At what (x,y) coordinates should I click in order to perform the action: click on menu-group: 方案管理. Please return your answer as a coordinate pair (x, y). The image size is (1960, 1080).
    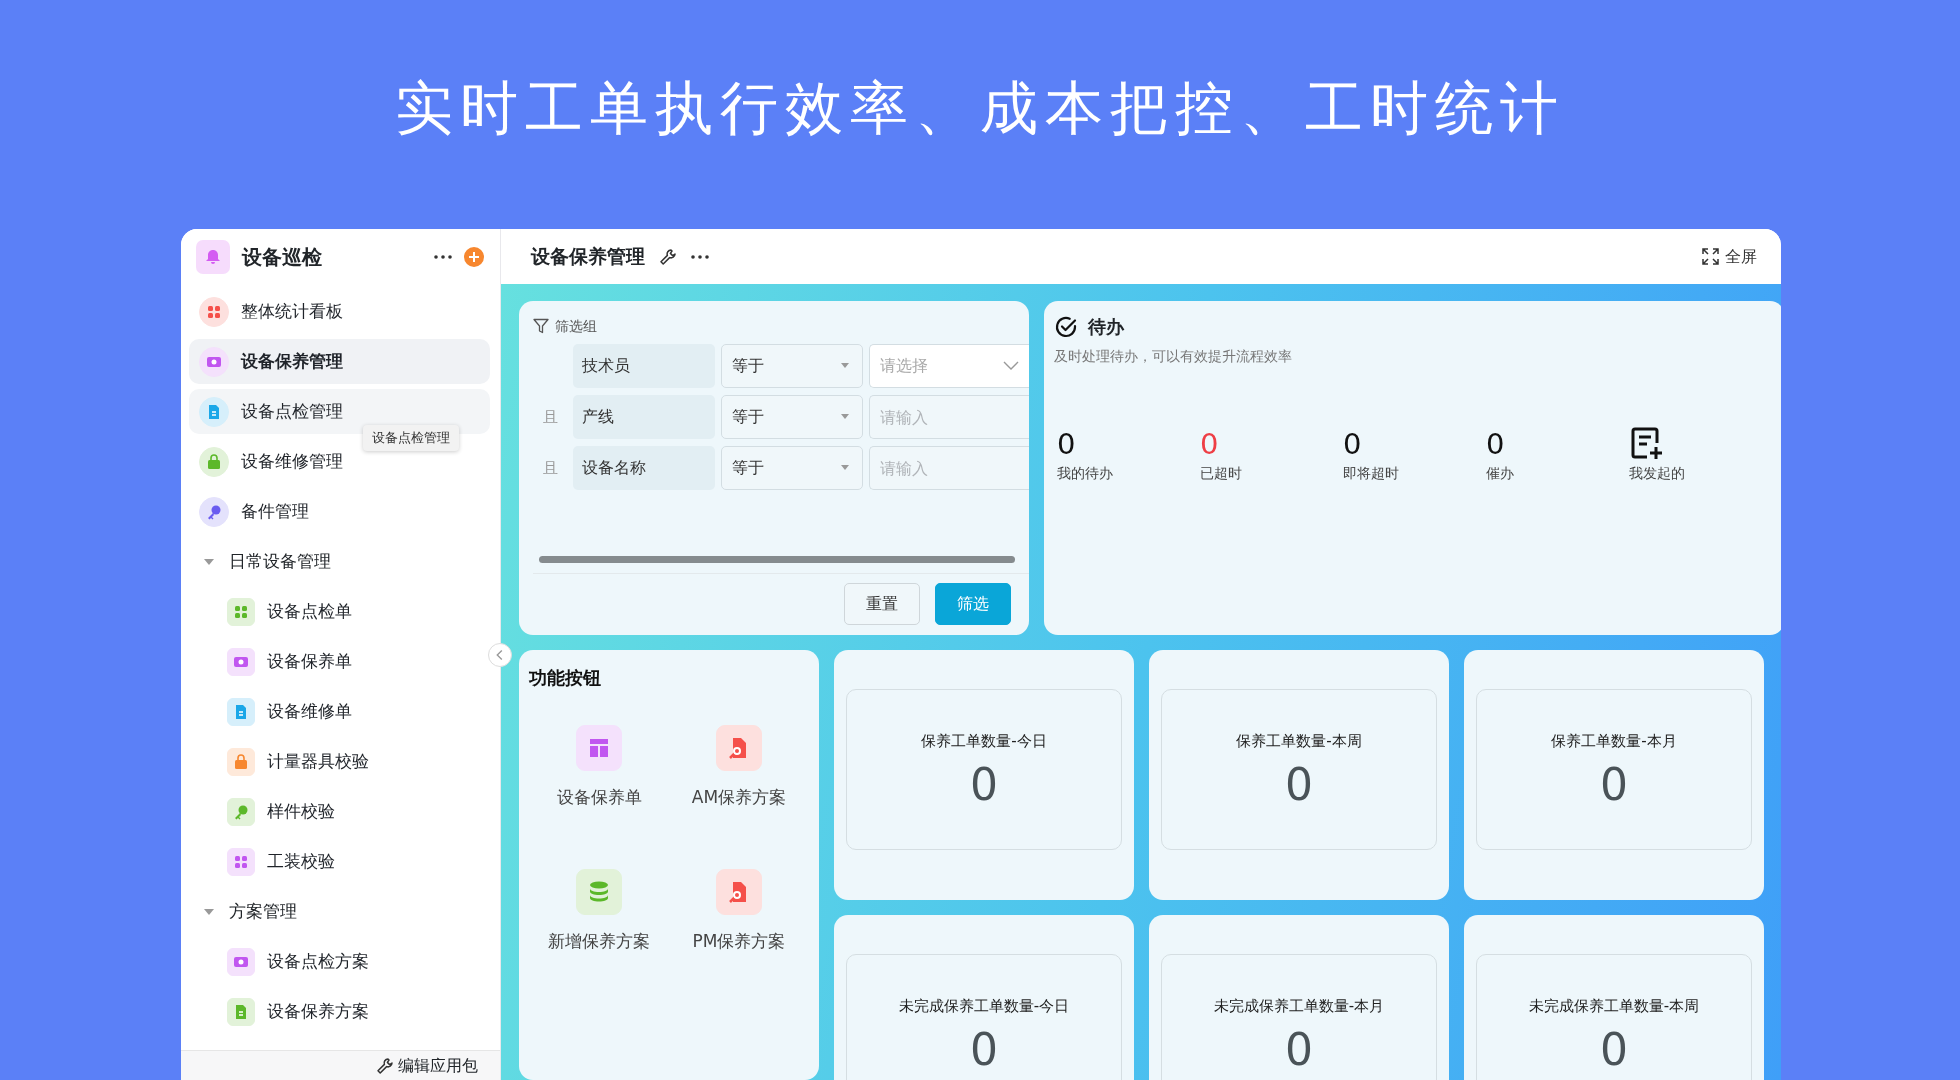
    Looking at the image, I should click on (339, 911).